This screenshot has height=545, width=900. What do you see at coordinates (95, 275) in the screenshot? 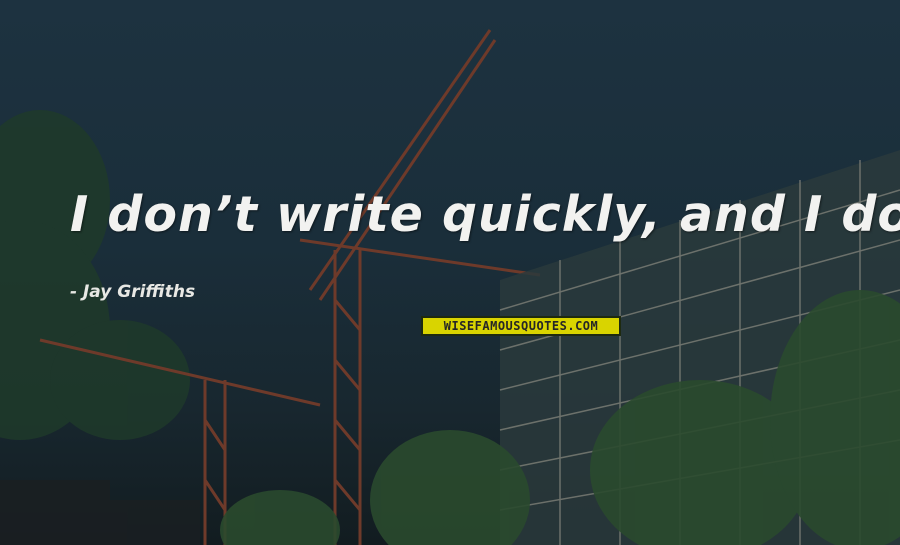
I see `tree-left` at bounding box center [95, 275].